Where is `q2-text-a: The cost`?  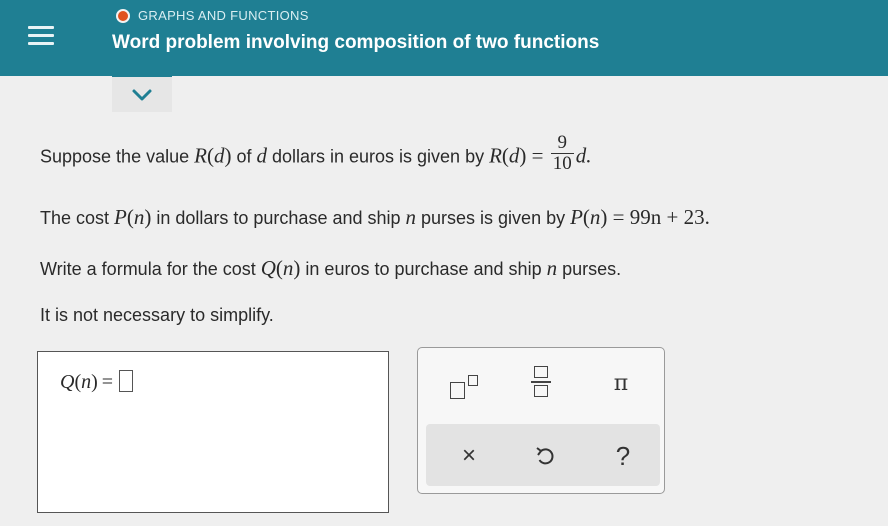
q2-text-a: The cost is located at coordinates (77, 218).